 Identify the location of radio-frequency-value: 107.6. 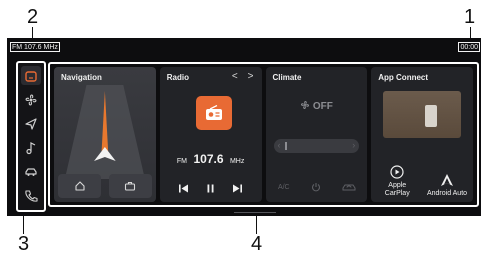
(208, 159).